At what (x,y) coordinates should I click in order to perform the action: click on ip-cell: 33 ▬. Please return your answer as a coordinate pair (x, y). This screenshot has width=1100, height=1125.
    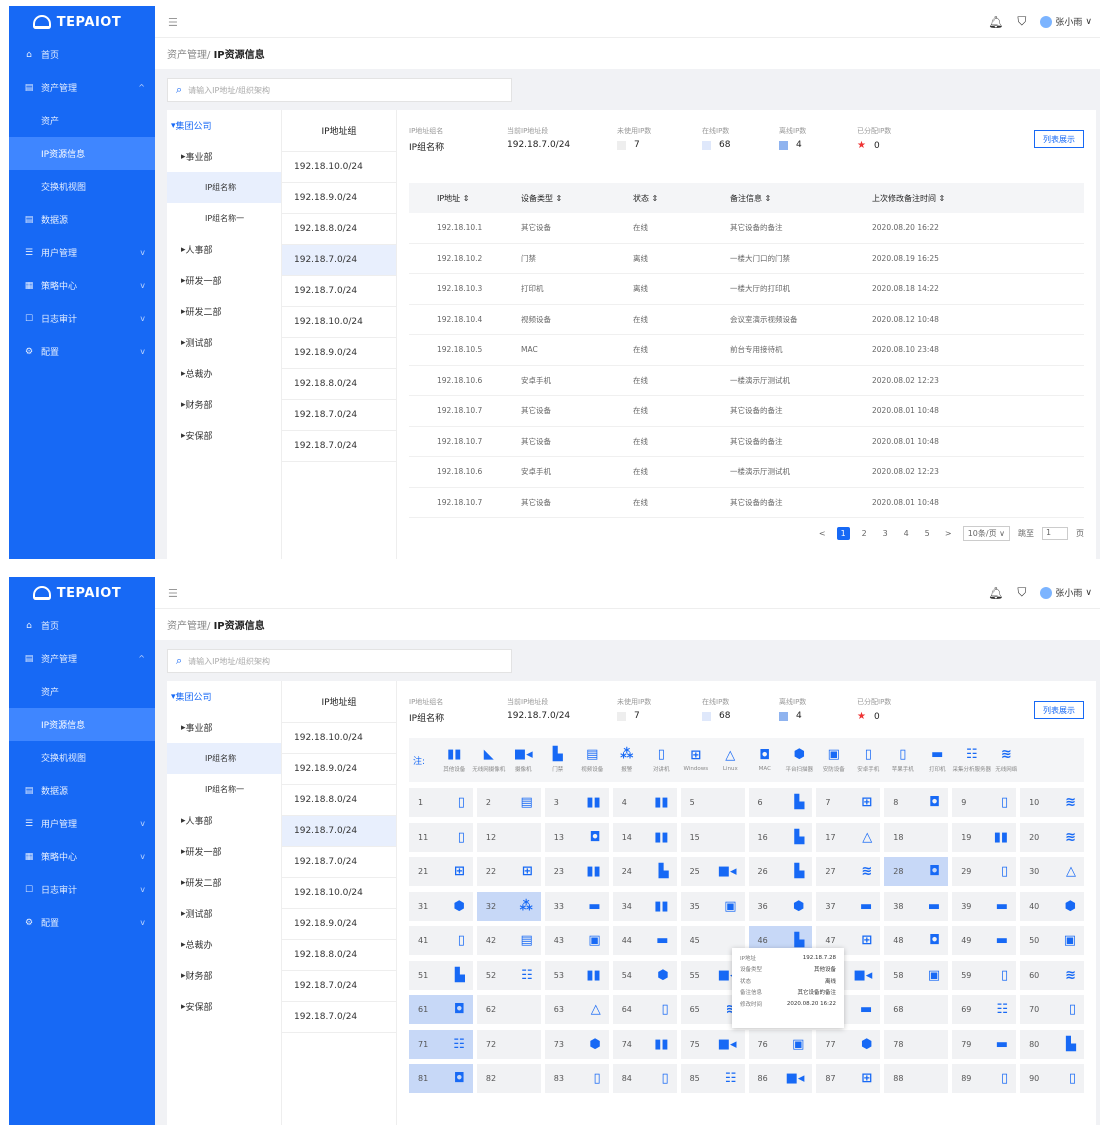
    Looking at the image, I should click on (576, 906).